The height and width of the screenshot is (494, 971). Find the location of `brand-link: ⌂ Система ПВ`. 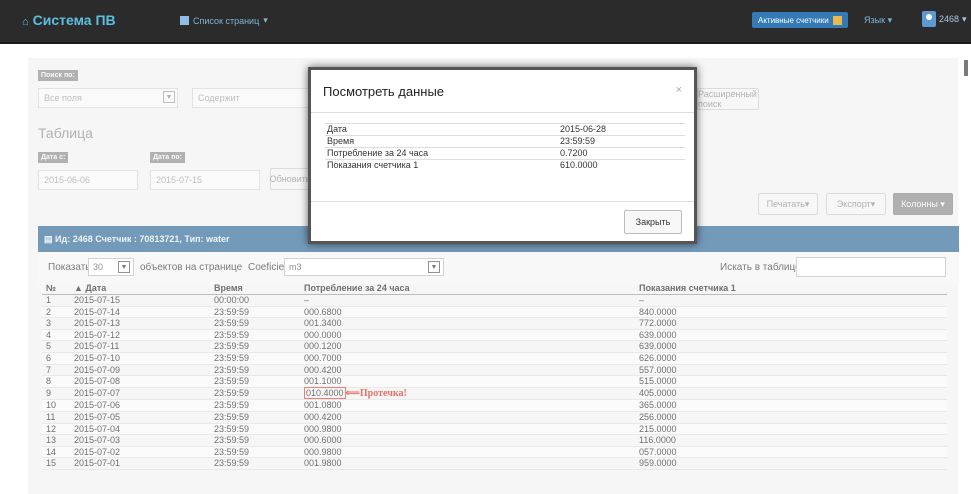

brand-link: ⌂ Система ПВ is located at coordinates (69, 20).